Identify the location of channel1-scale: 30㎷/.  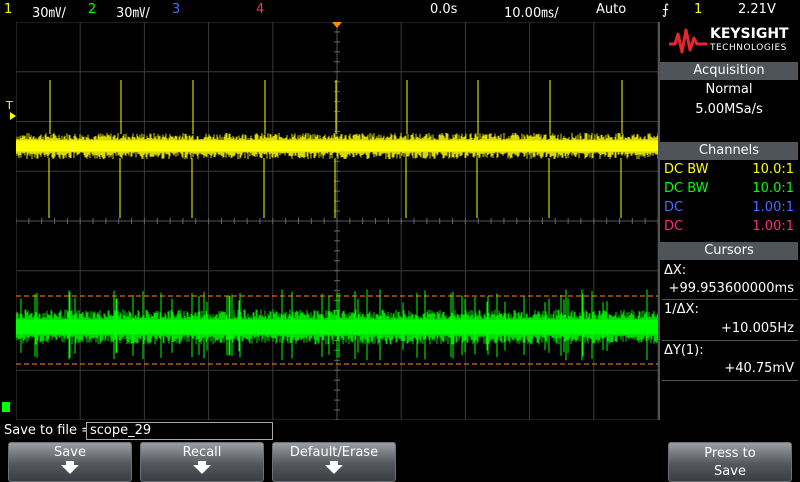
(49, 11).